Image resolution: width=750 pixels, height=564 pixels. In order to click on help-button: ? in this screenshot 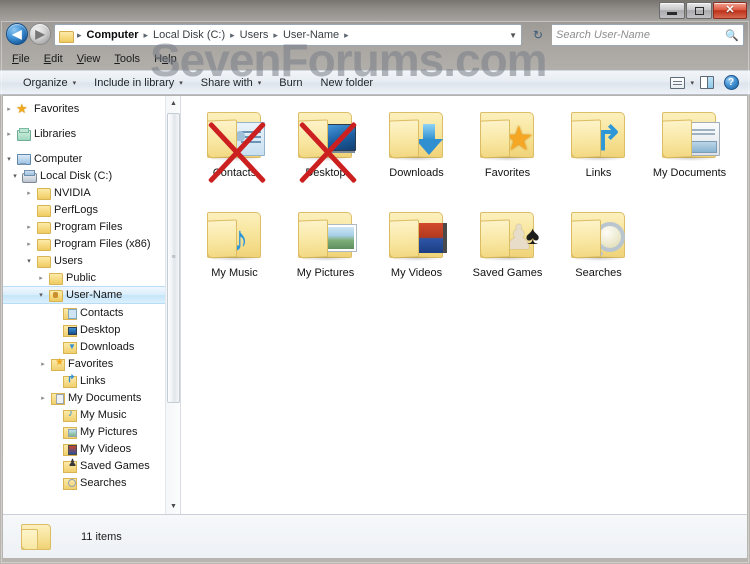, I will do `click(731, 83)`.